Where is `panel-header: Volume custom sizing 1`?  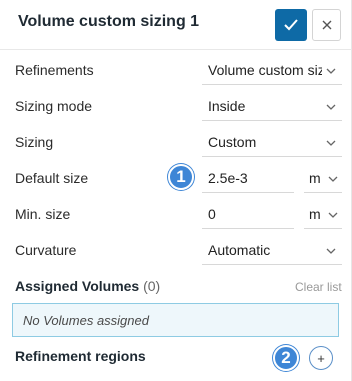
panel-header: Volume custom sizing 1 is located at coordinates (176, 25).